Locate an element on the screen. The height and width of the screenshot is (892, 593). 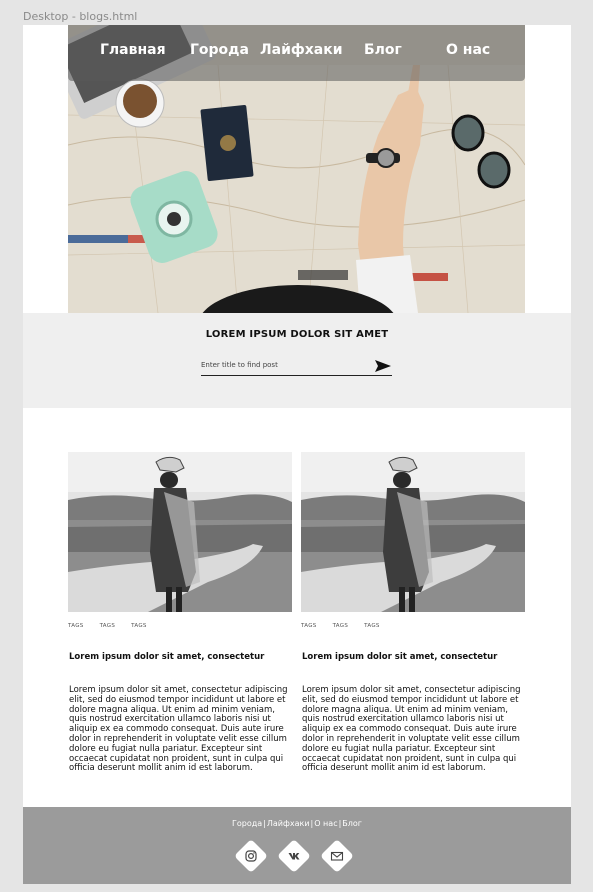
footer-link-cities: Города is located at coordinates (247, 823).